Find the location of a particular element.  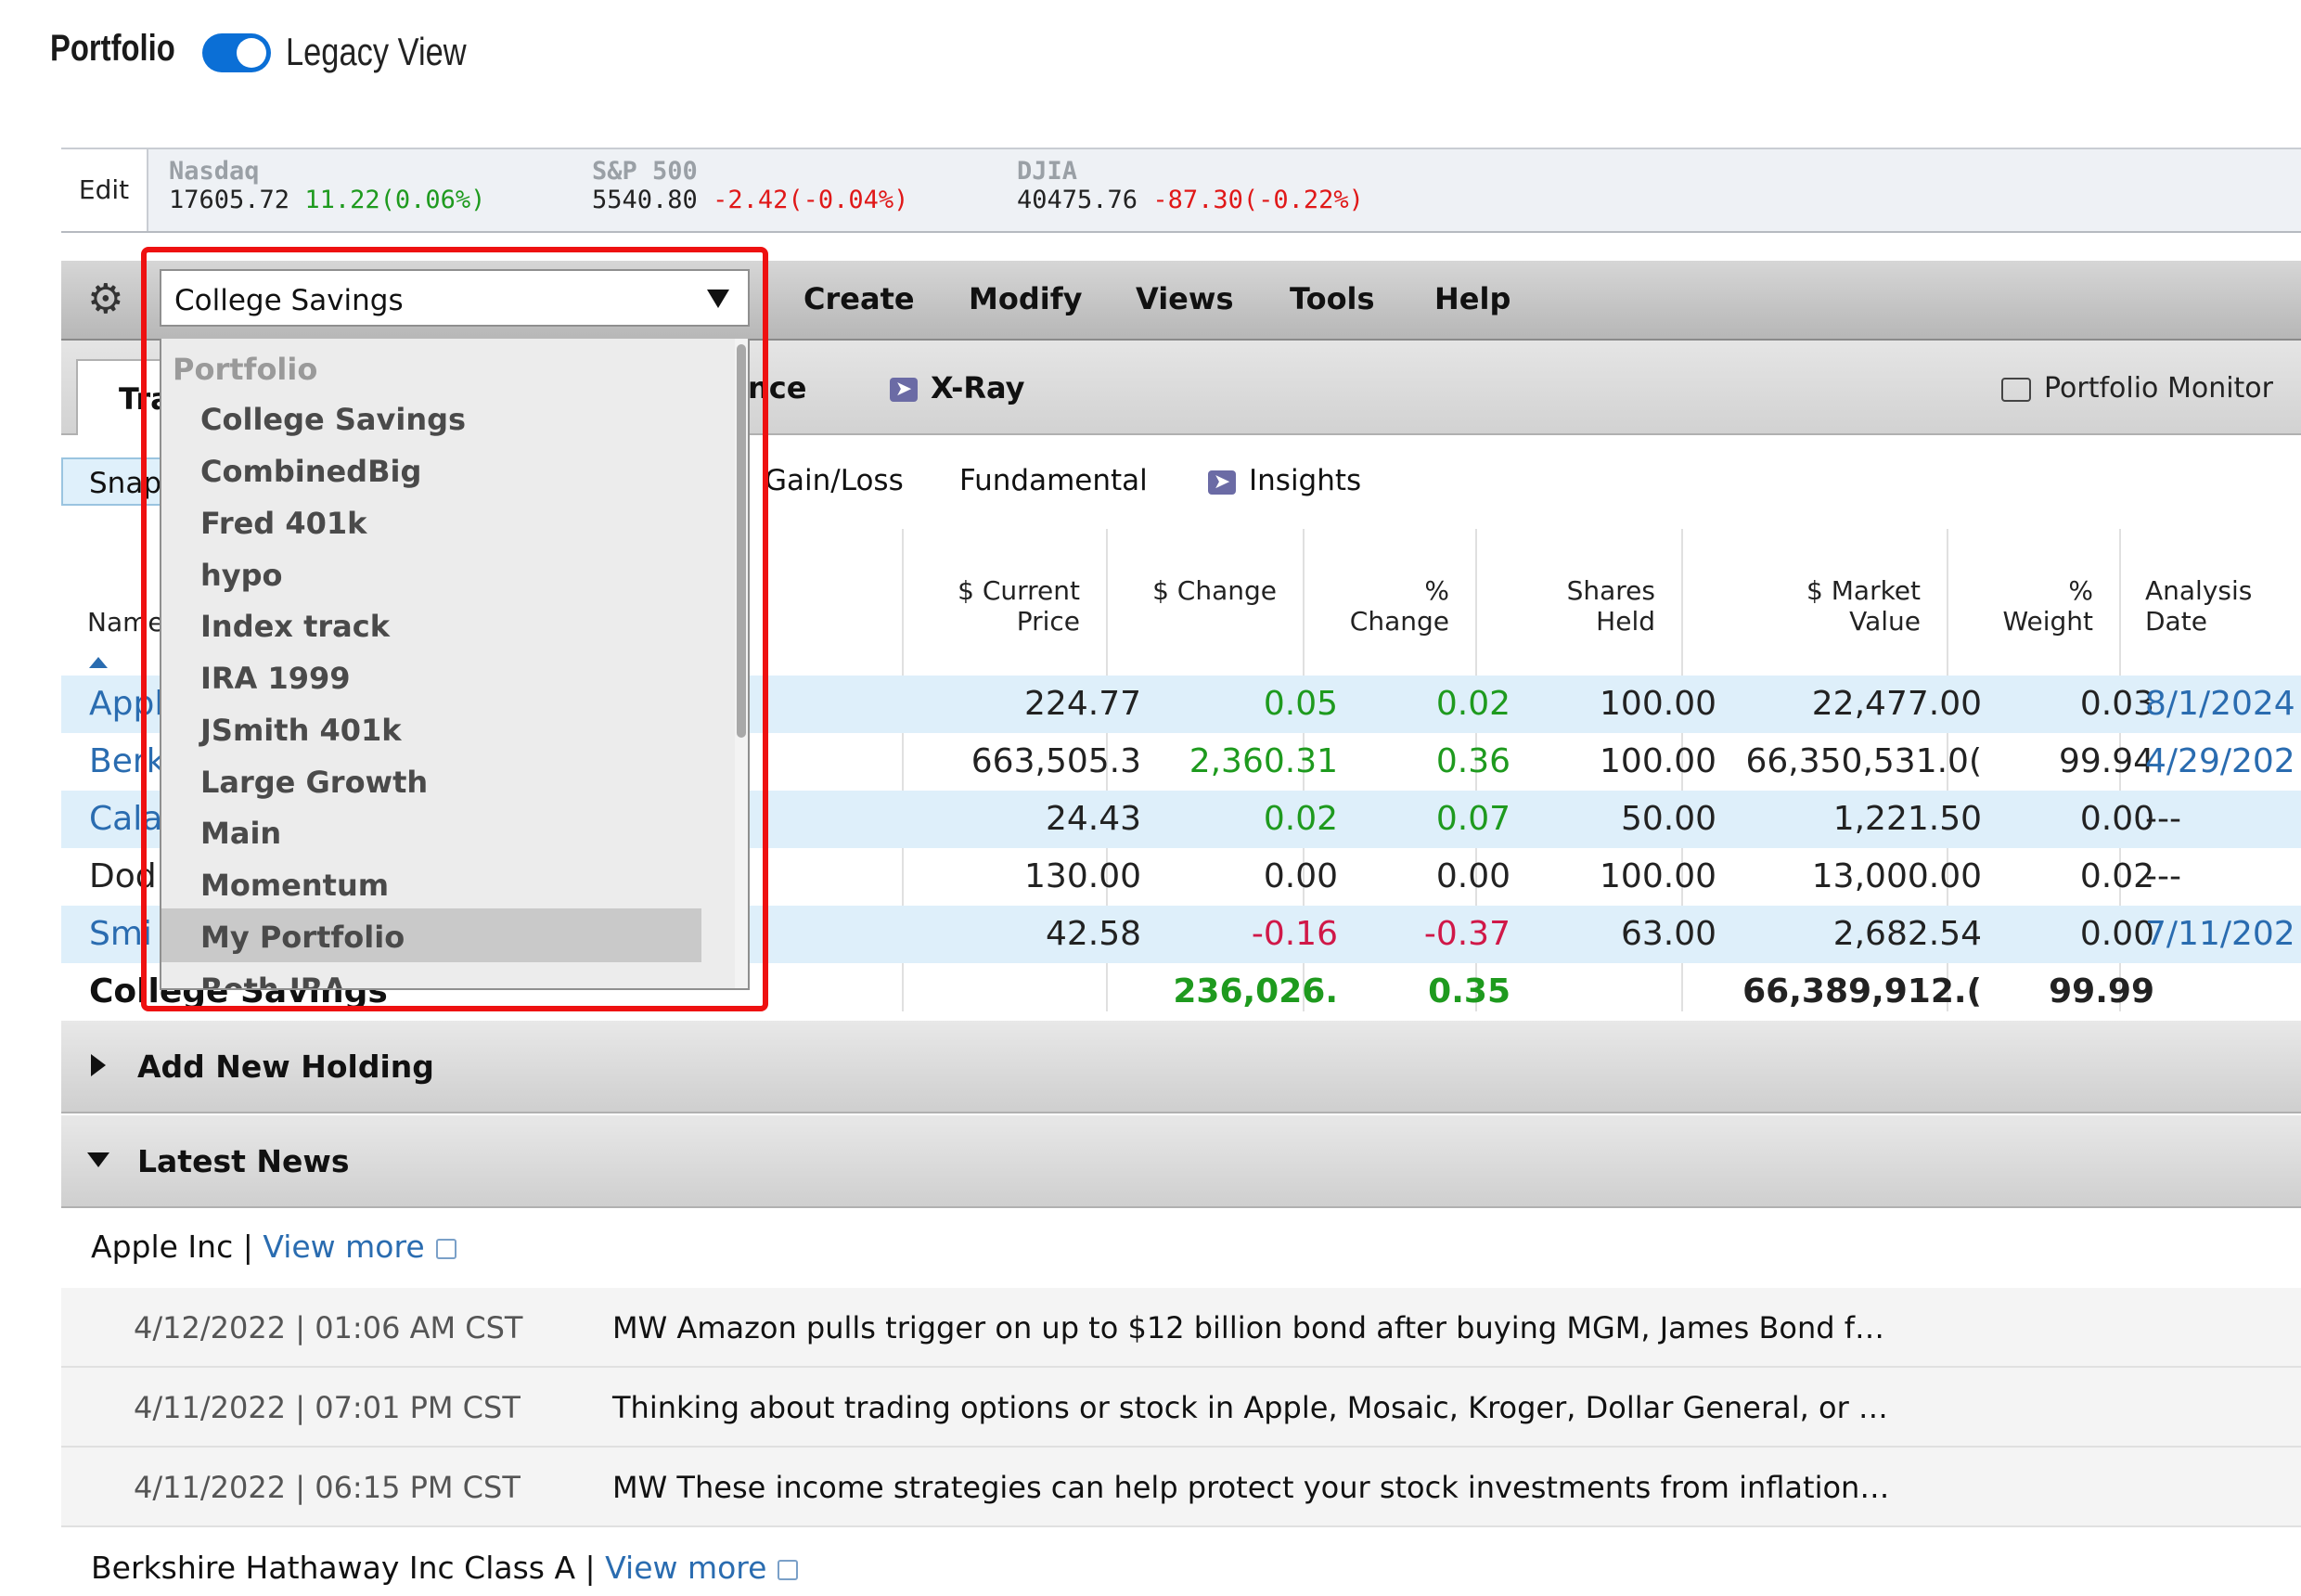

index-change: -2.42(-0.04%) is located at coordinates (811, 200).